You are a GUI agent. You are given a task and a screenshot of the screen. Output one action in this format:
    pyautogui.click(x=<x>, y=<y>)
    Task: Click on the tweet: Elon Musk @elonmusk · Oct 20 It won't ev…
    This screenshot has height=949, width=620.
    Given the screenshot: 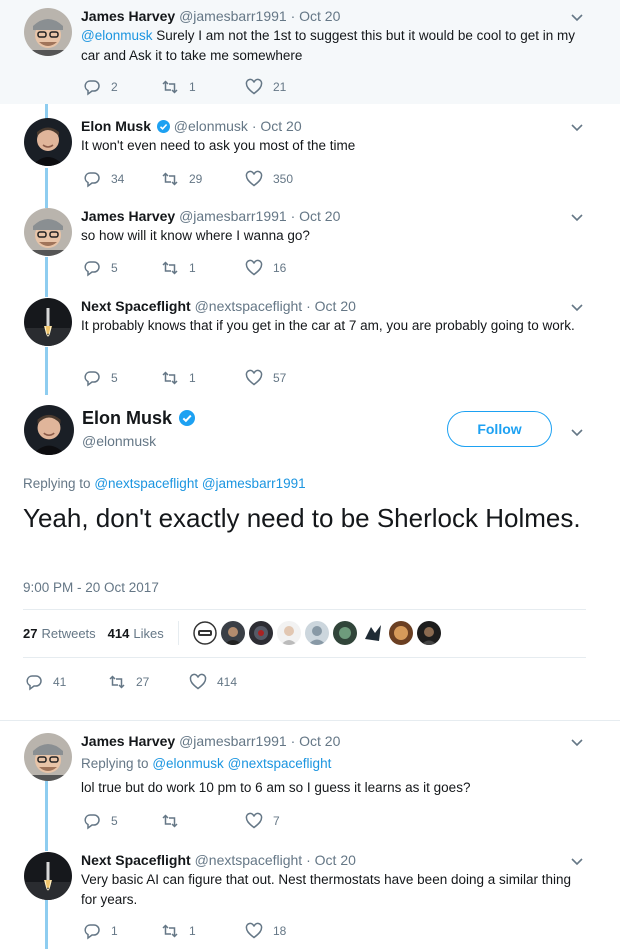 What is the action you would take?
    pyautogui.click(x=310, y=153)
    